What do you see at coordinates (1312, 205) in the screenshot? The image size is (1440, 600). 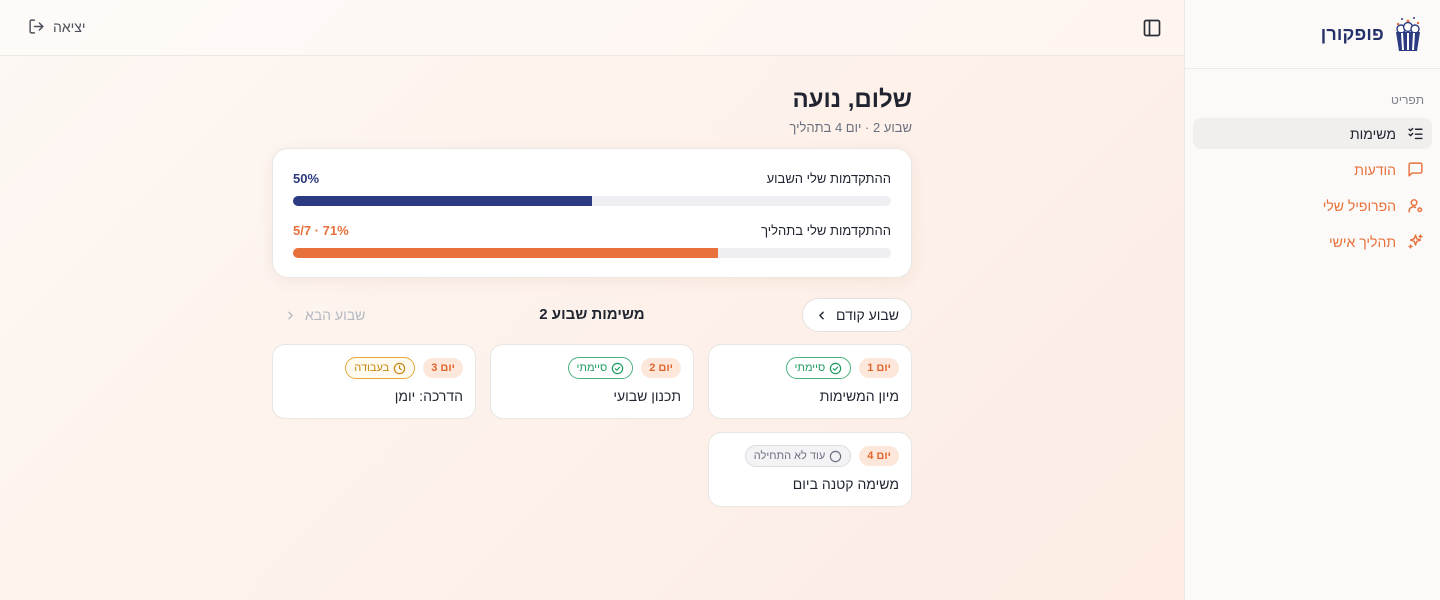 I see `sidebar-item-profile: הפרופיל שלי` at bounding box center [1312, 205].